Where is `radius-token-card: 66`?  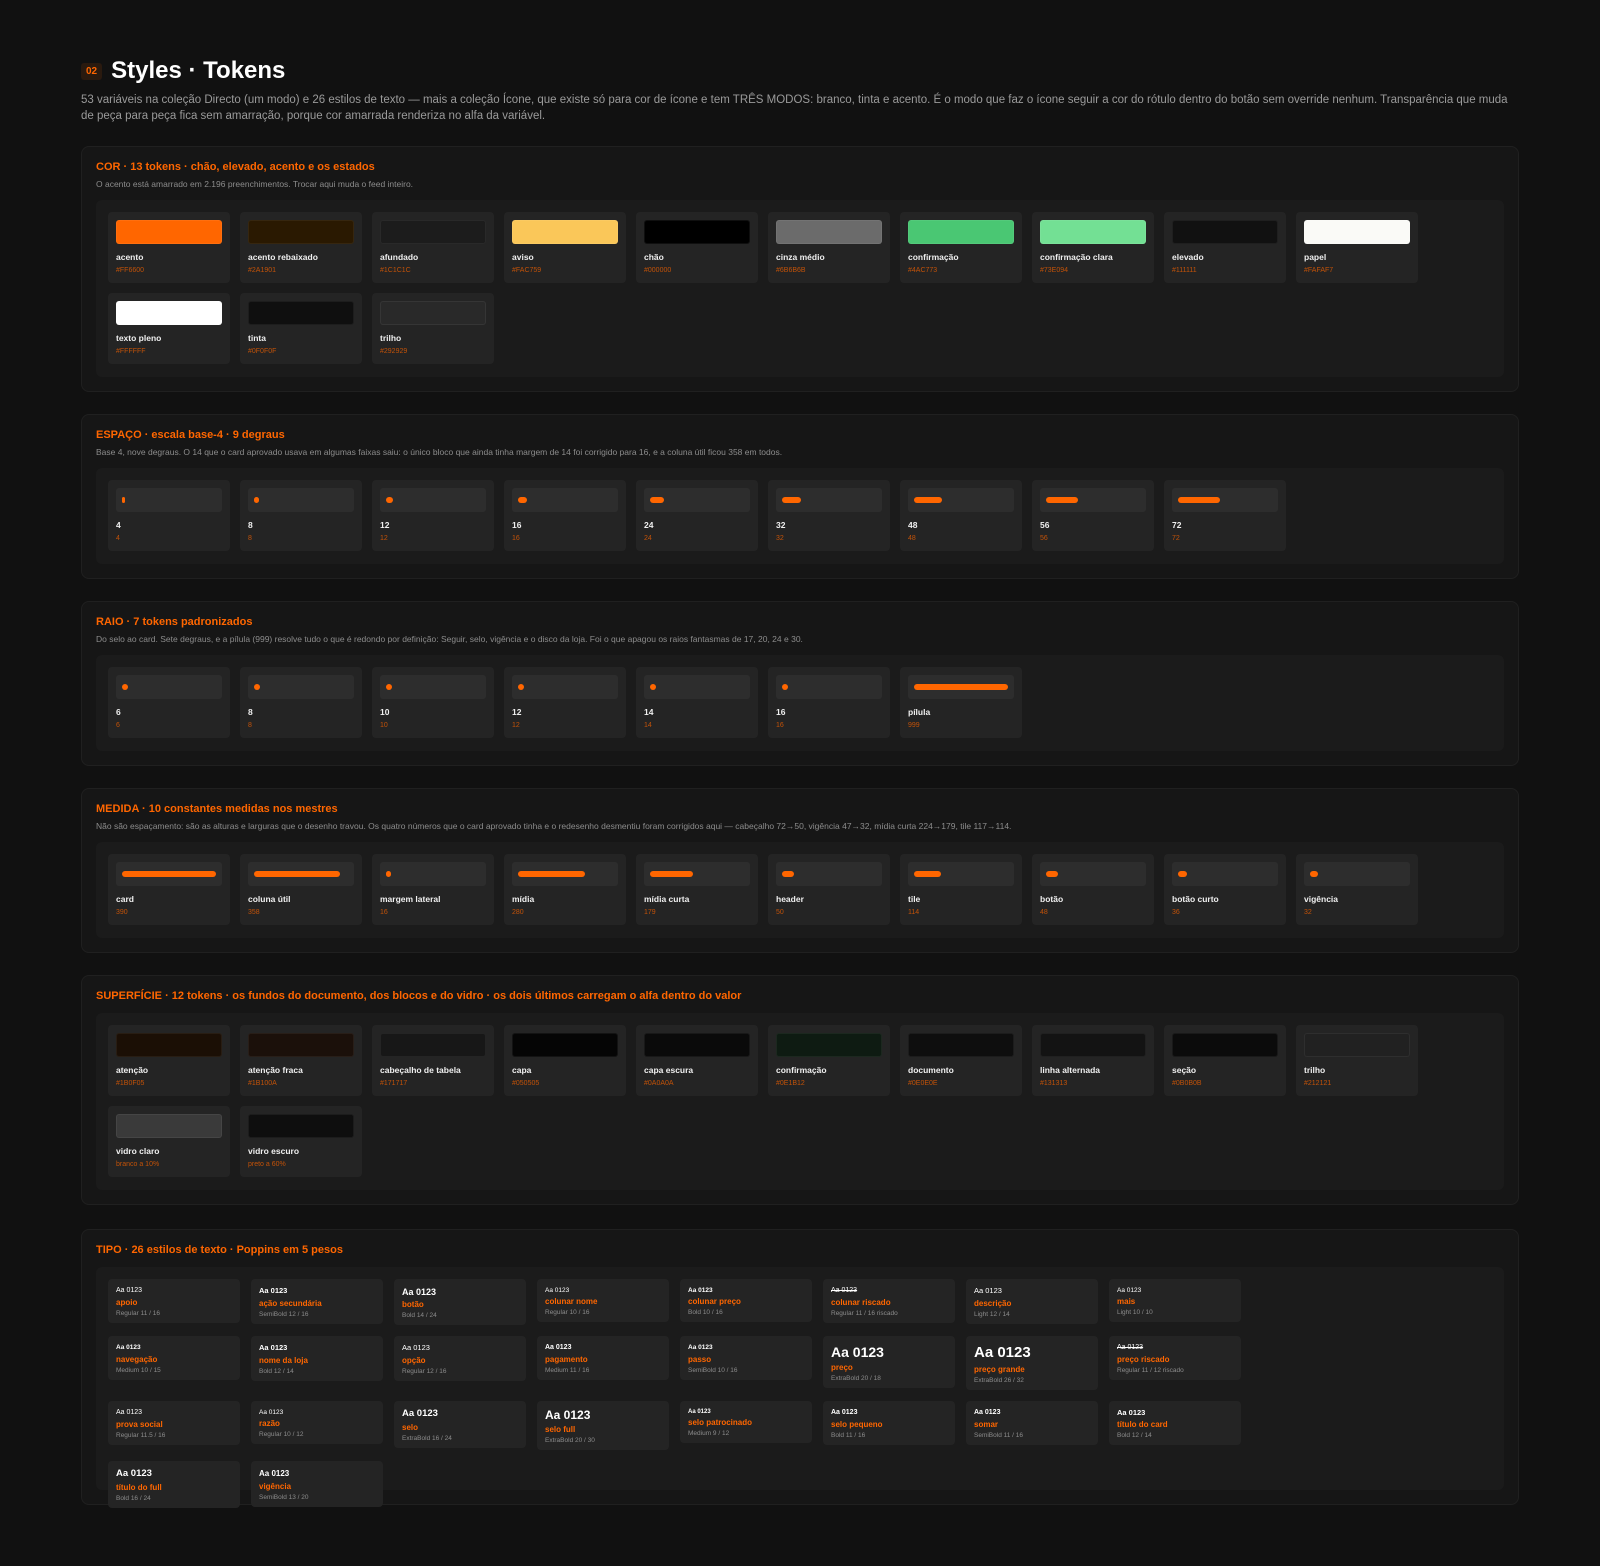 radius-token-card: 66 is located at coordinates (169, 702).